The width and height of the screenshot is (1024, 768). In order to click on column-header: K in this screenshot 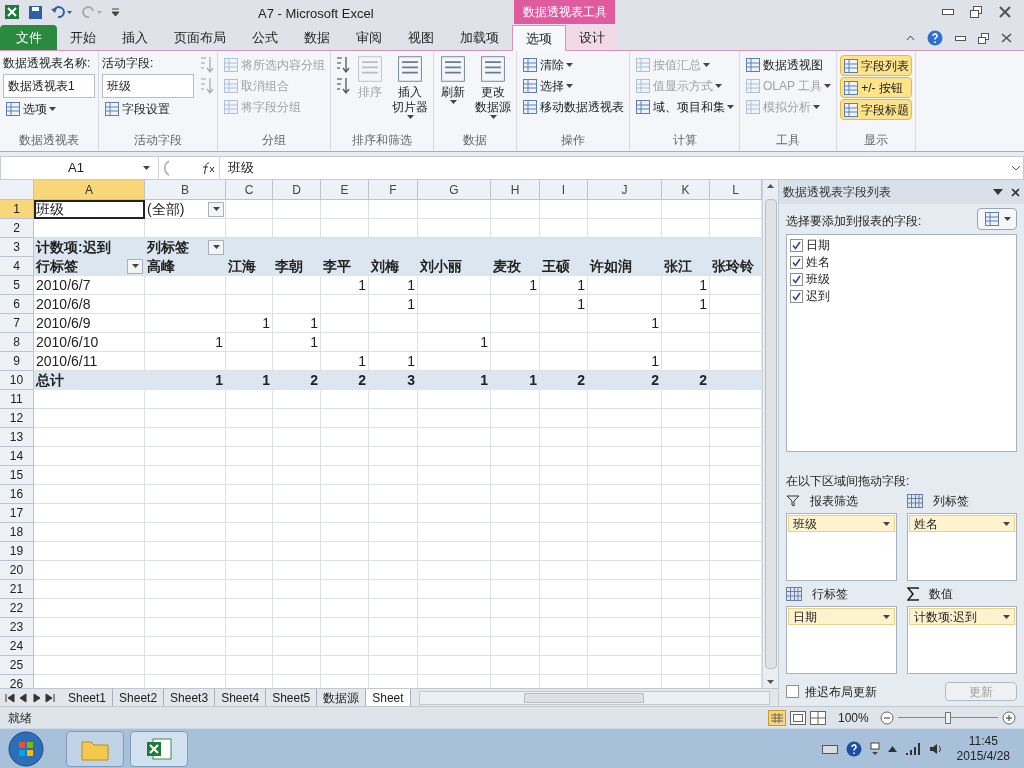, I will do `click(686, 189)`.